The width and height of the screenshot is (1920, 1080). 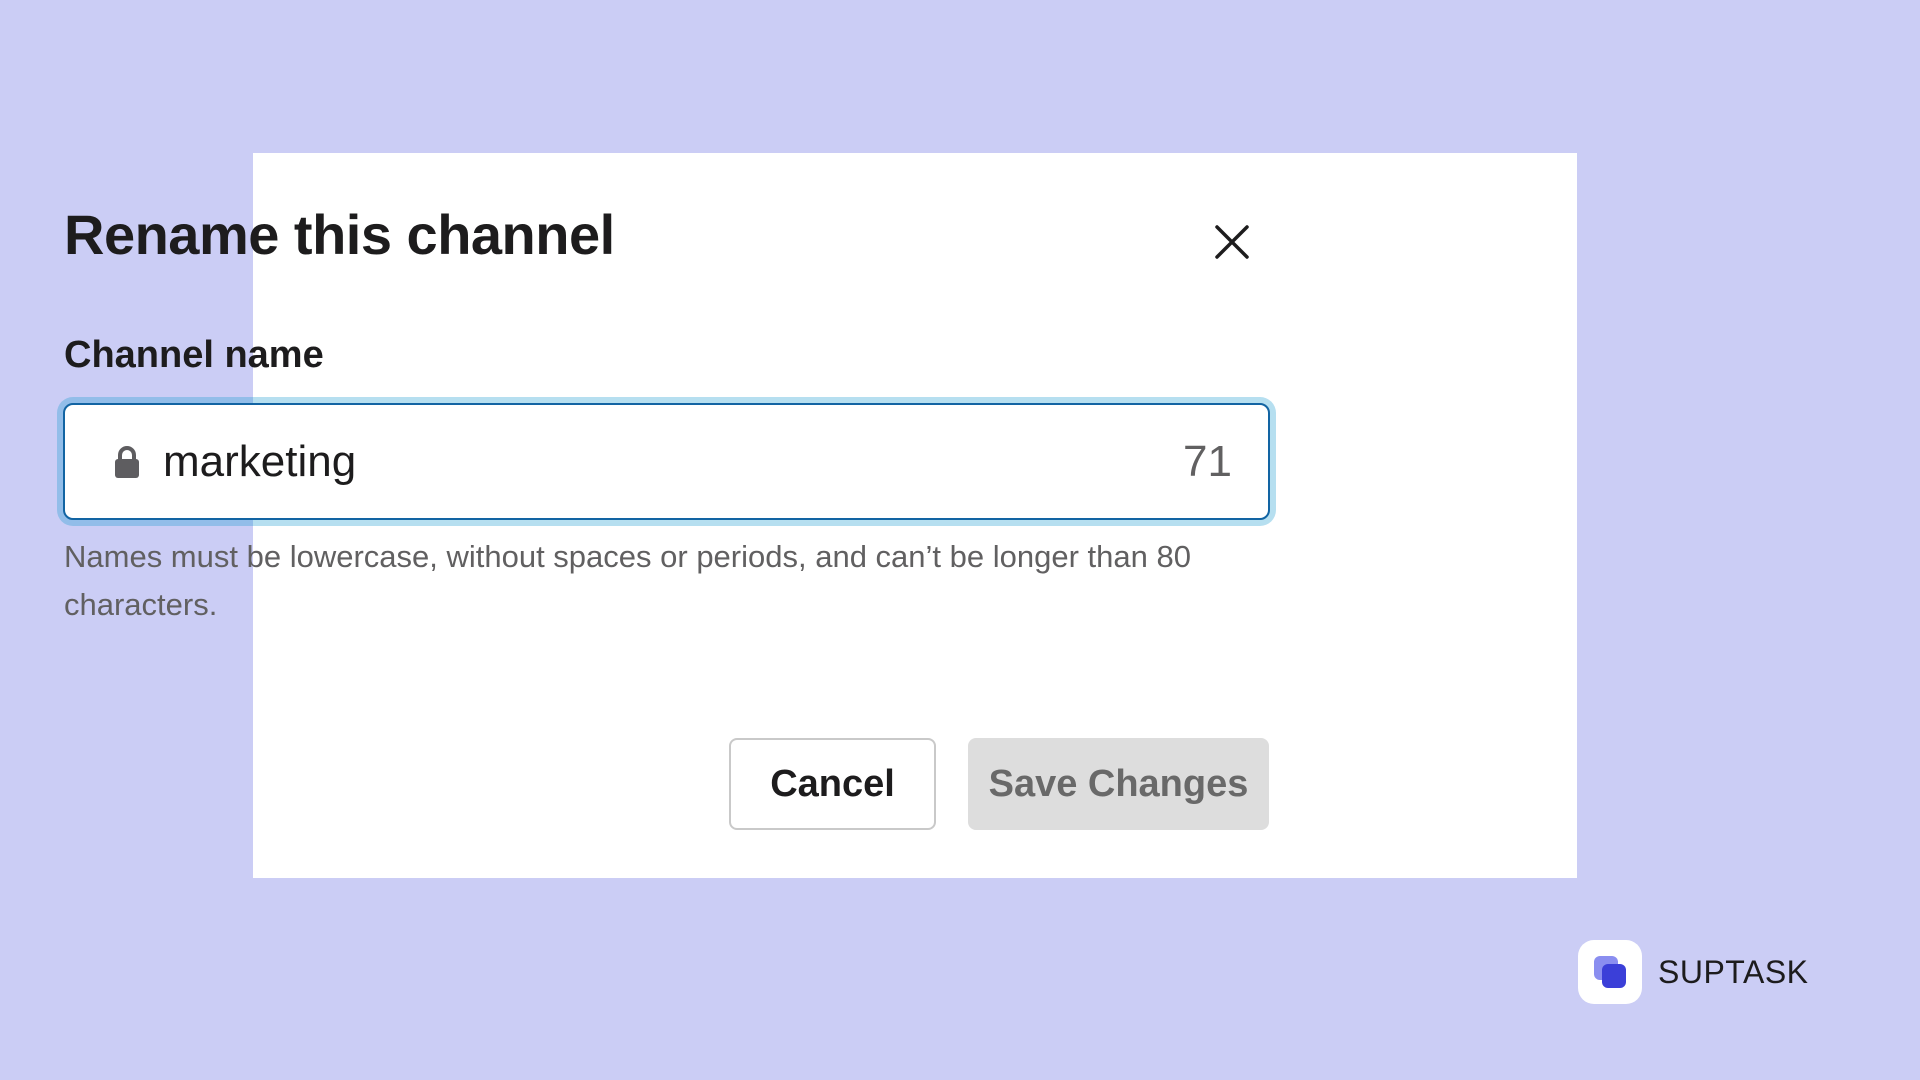 I want to click on save-changes-button: Save Changes, so click(x=1118, y=784).